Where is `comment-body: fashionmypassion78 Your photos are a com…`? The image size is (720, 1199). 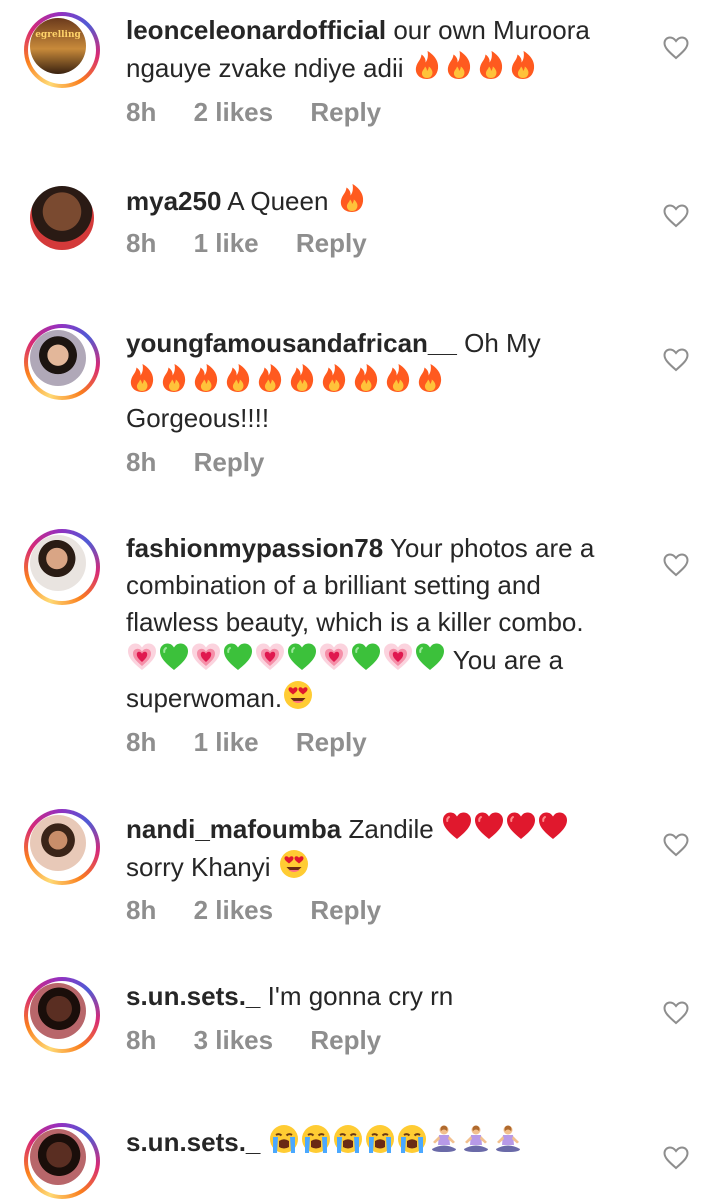 comment-body: fashionmypassion78 Your photos are a com… is located at coordinates (376, 623).